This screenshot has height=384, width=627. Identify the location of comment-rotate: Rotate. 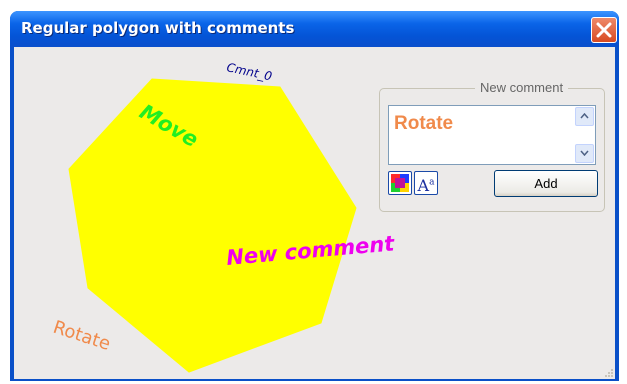
(81, 336).